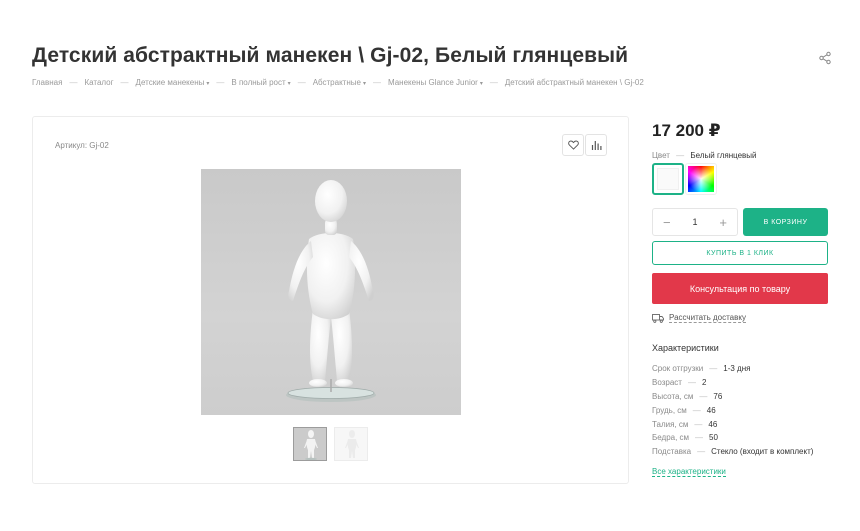 Image resolution: width=860 pixels, height=531 pixels. I want to click on quantity-stepper: − 1 +, so click(695, 222).